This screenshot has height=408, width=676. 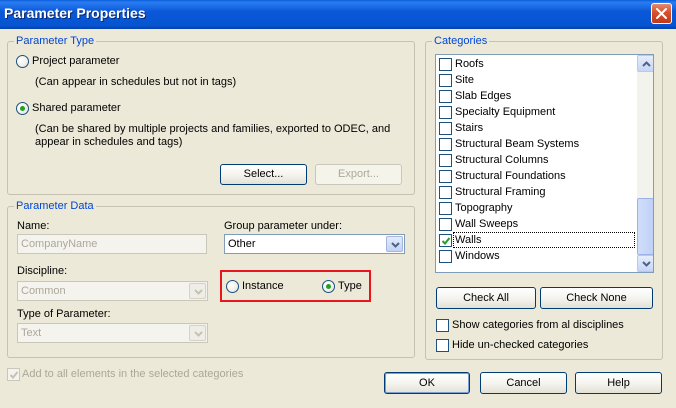 I want to click on type-radio-label: Type, so click(x=350, y=286).